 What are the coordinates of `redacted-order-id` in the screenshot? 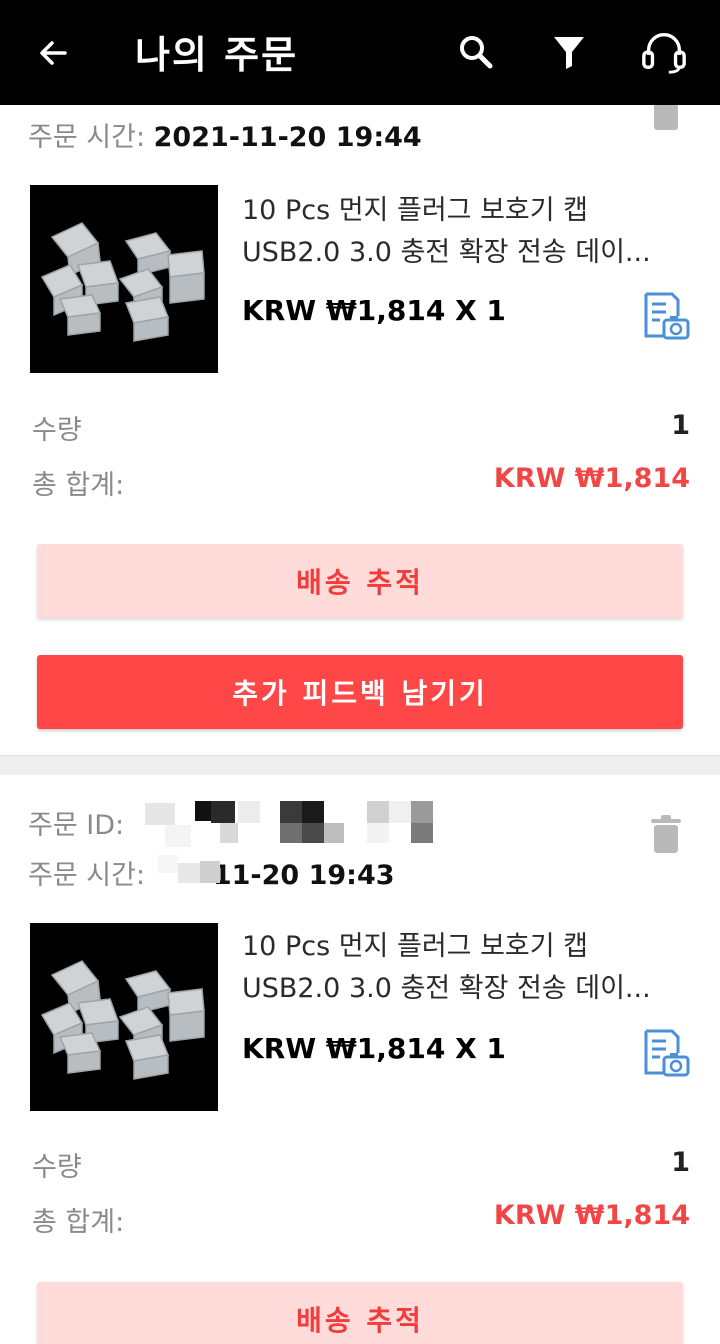 It's located at (290, 825).